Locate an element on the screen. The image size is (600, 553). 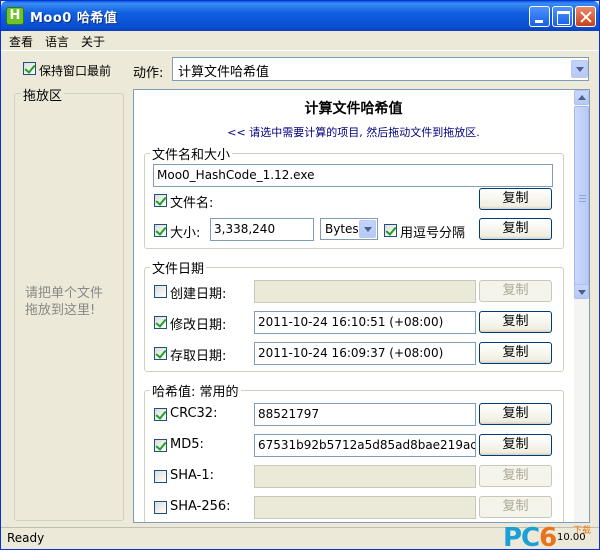
status-text: Ready is located at coordinates (26, 538).